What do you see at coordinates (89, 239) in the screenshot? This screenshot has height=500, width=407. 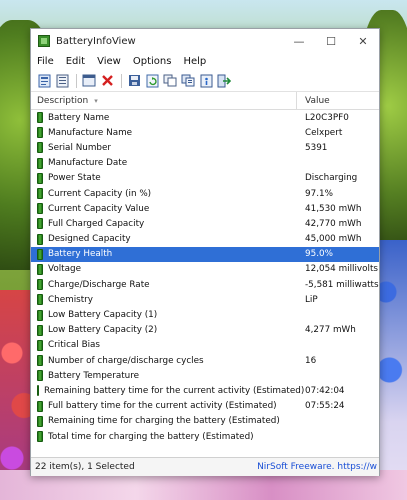 I see `list-item-label: Designed Capacity` at bounding box center [89, 239].